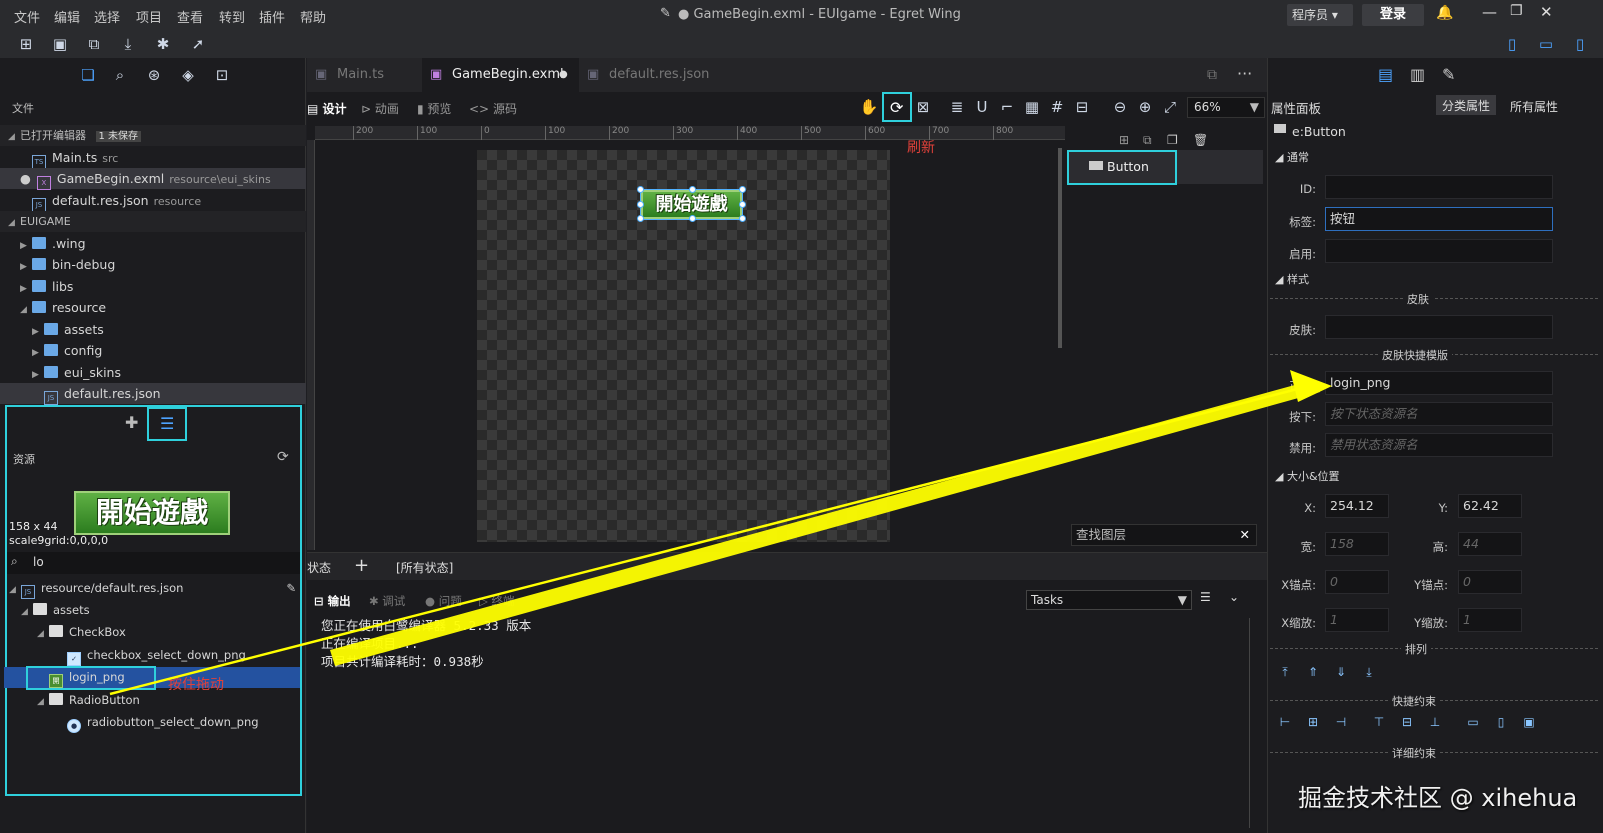 This screenshot has width=1603, height=833. I want to click on constraint-top-icon: ⊤, so click(1379, 722).